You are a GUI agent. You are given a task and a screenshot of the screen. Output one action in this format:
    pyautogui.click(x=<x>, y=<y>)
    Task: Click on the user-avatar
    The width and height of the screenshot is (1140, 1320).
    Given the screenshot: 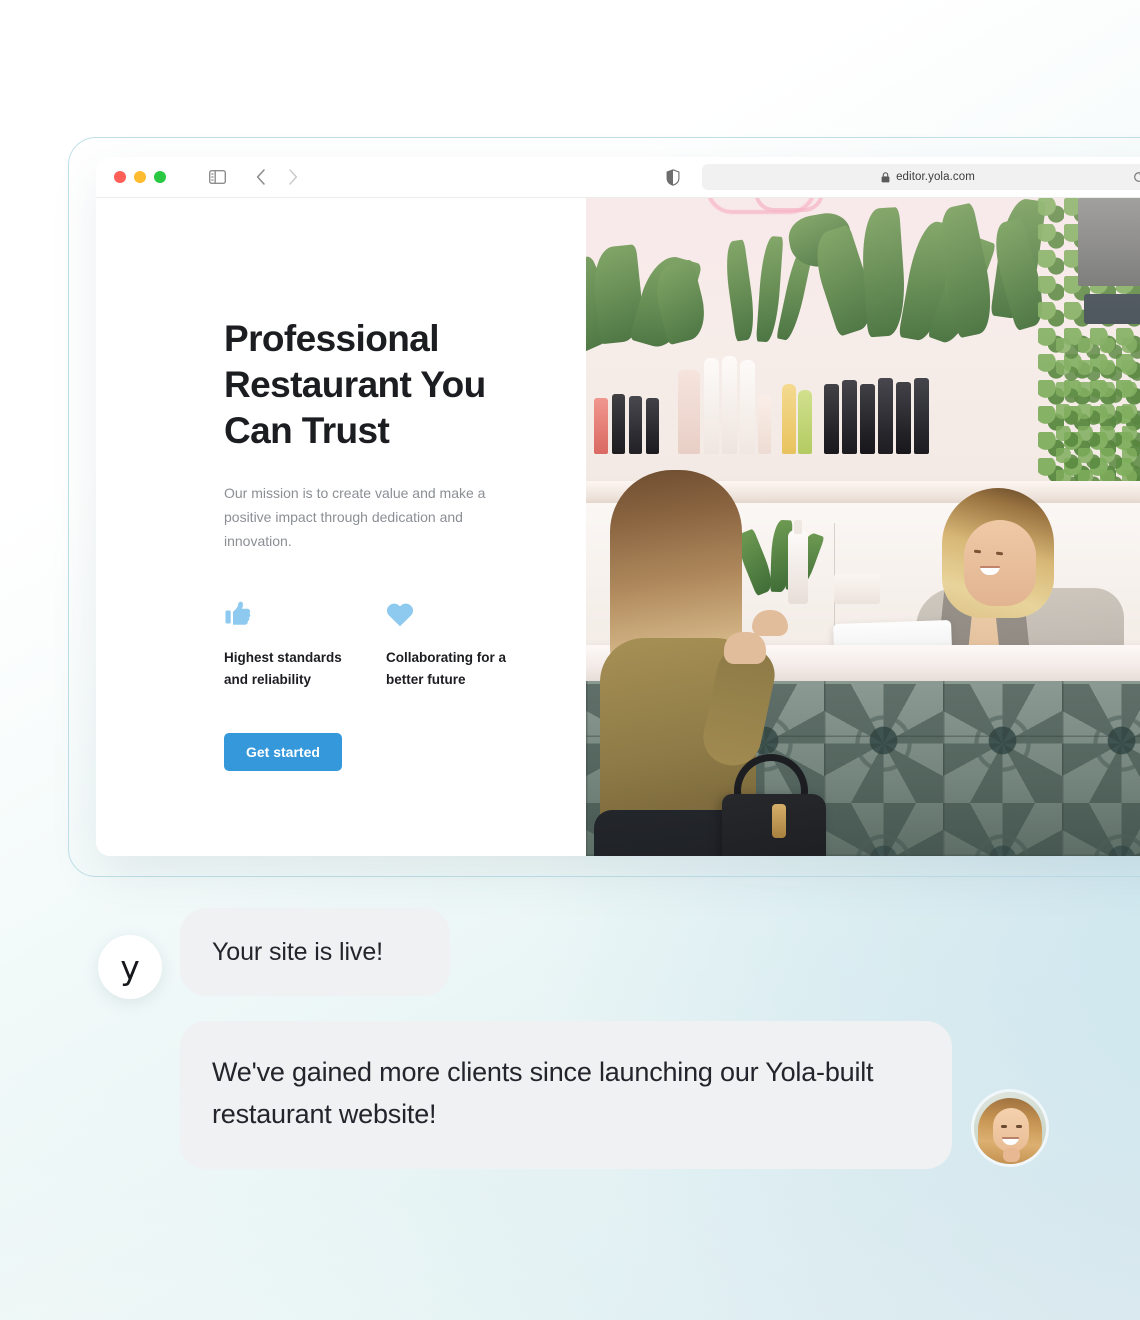 What is the action you would take?
    pyautogui.click(x=1010, y=1128)
    